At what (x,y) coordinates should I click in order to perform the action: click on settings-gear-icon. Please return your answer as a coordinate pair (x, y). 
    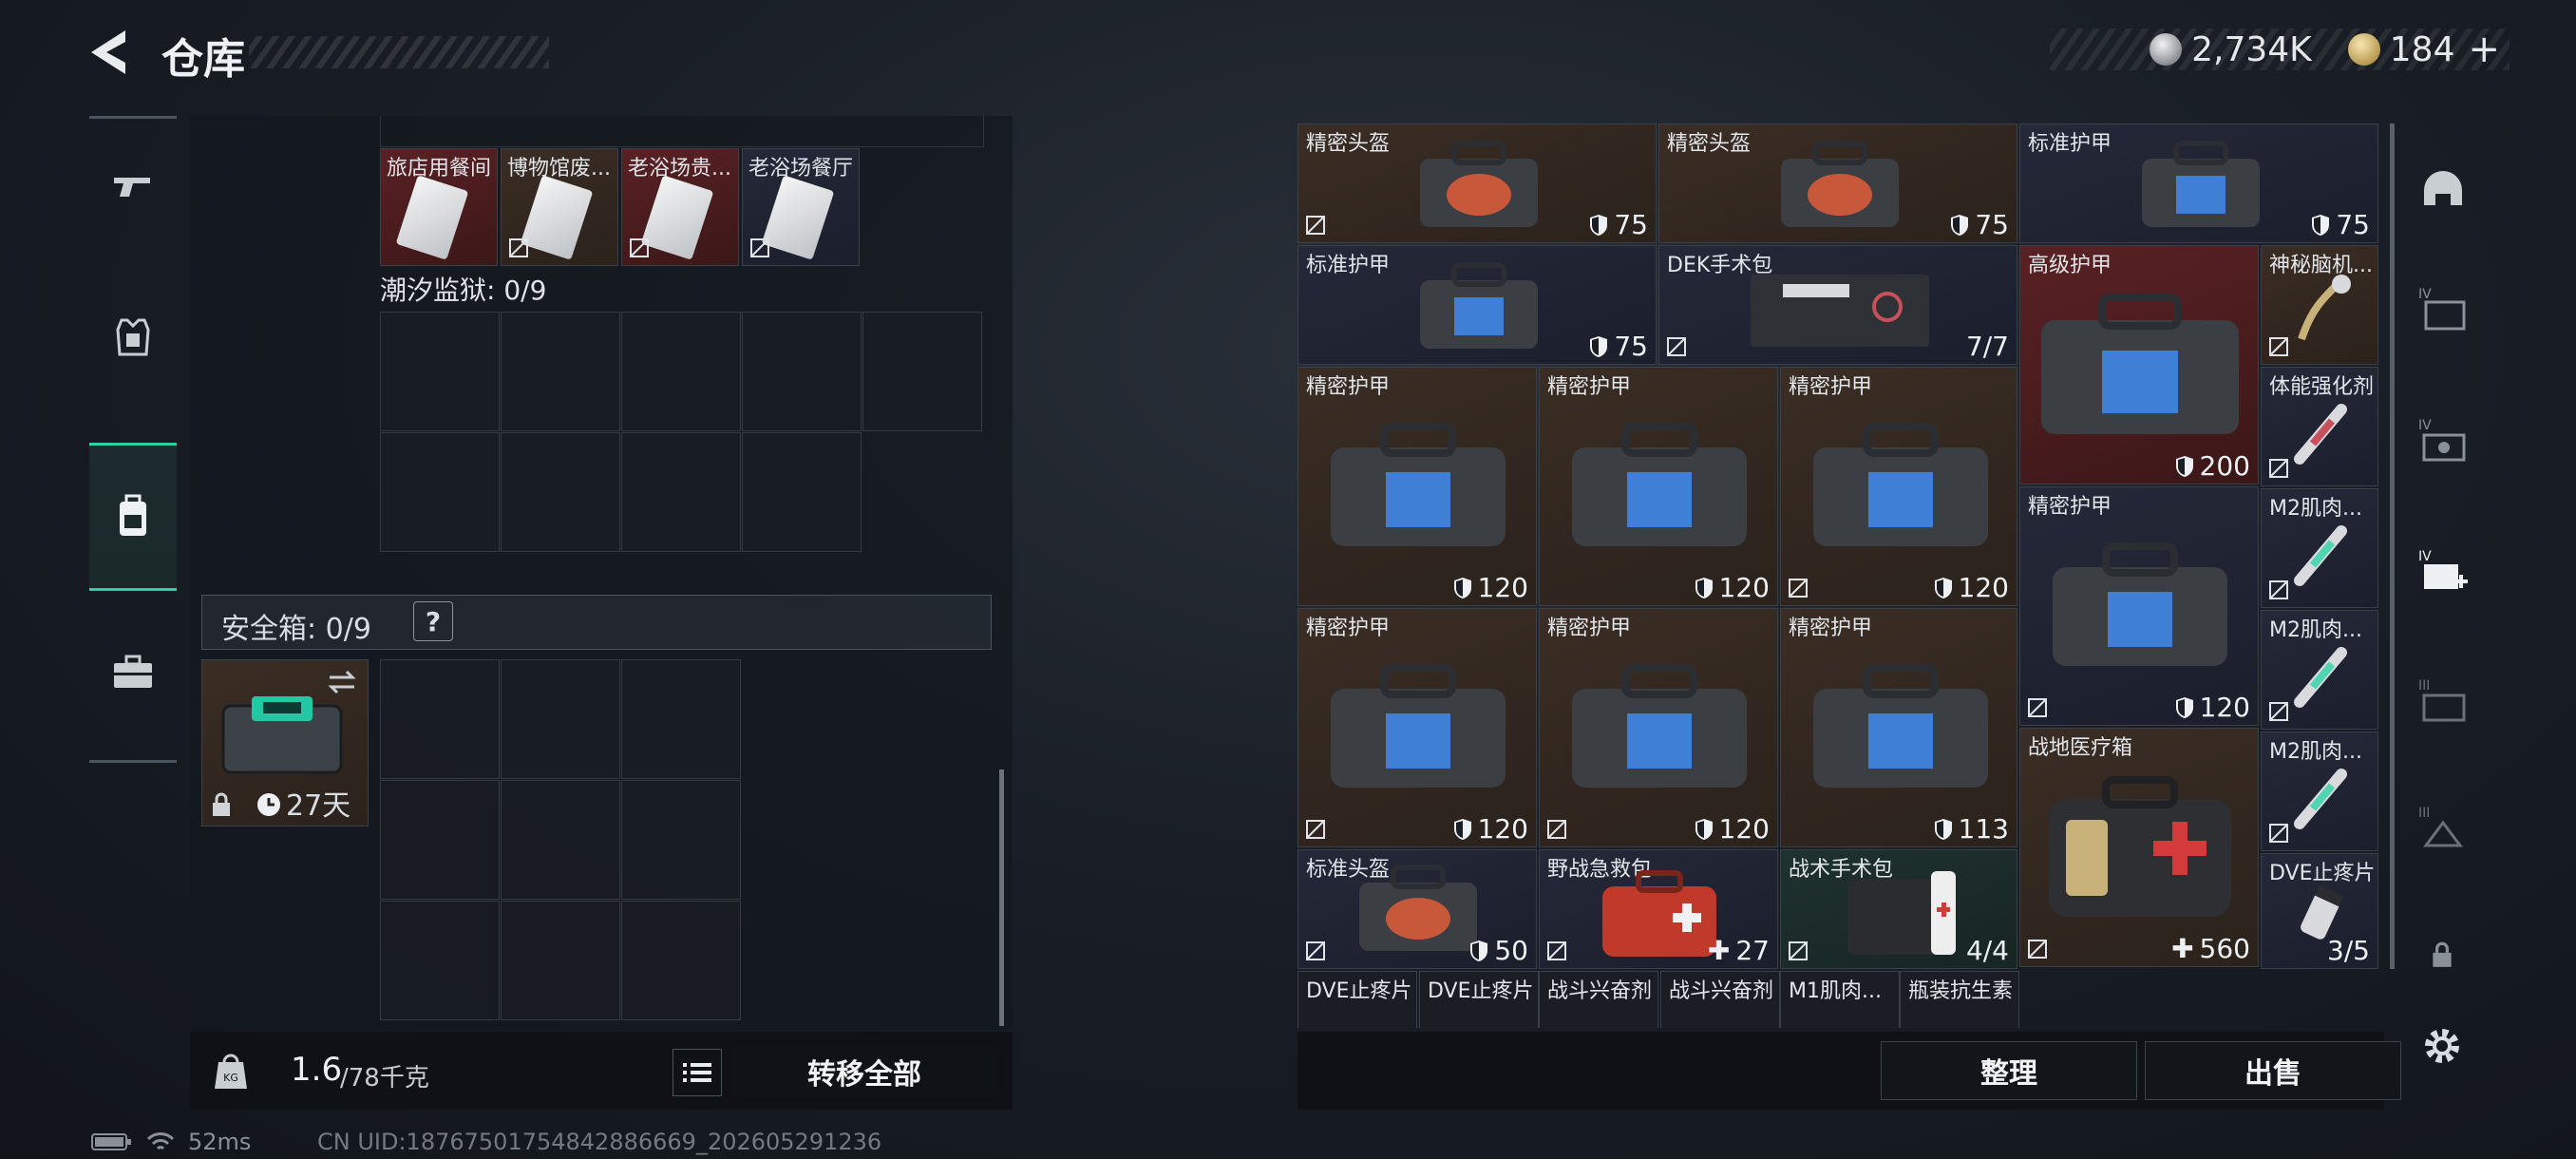
    Looking at the image, I should click on (2442, 1046).